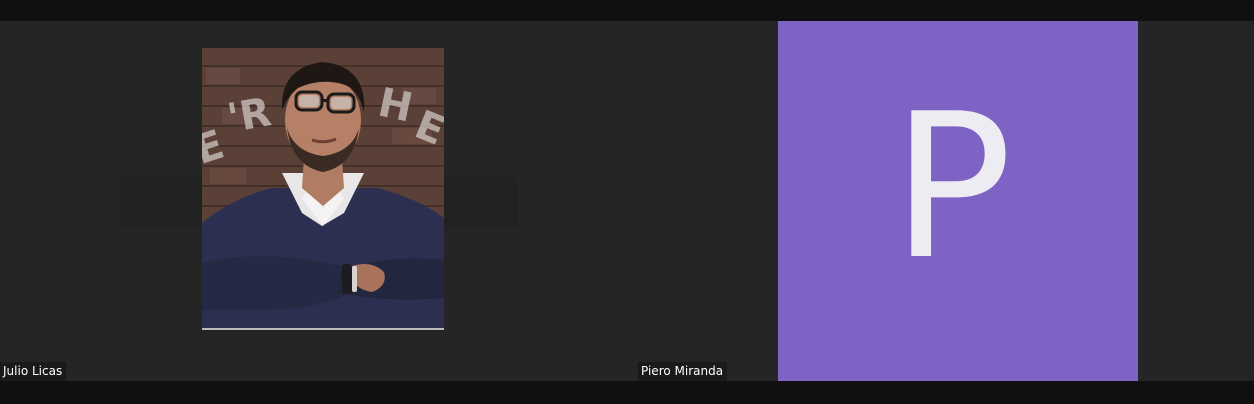  I want to click on top-bar, so click(627, 10).